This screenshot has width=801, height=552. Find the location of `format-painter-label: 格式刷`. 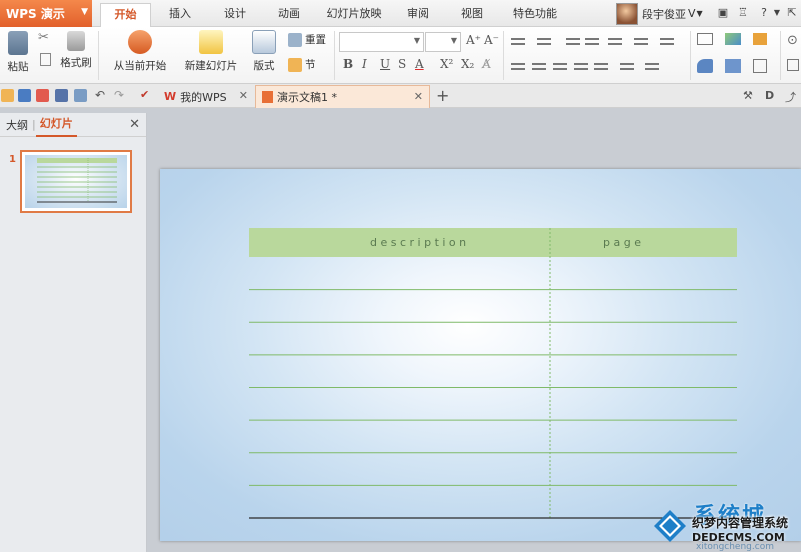

format-painter-label: 格式刷 is located at coordinates (76, 63).